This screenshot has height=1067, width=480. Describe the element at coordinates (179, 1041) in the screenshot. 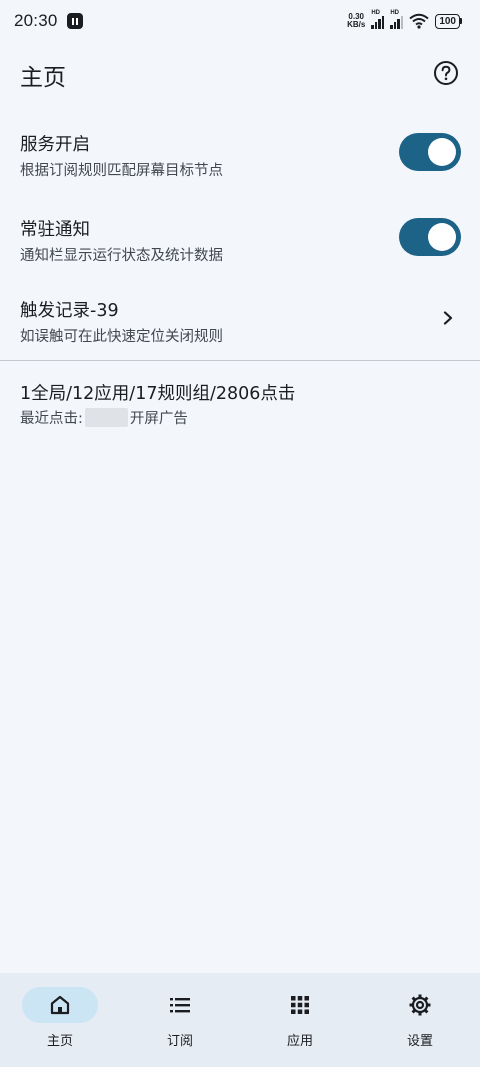

I see `nav-subscriptions-label: 订阅` at that location.